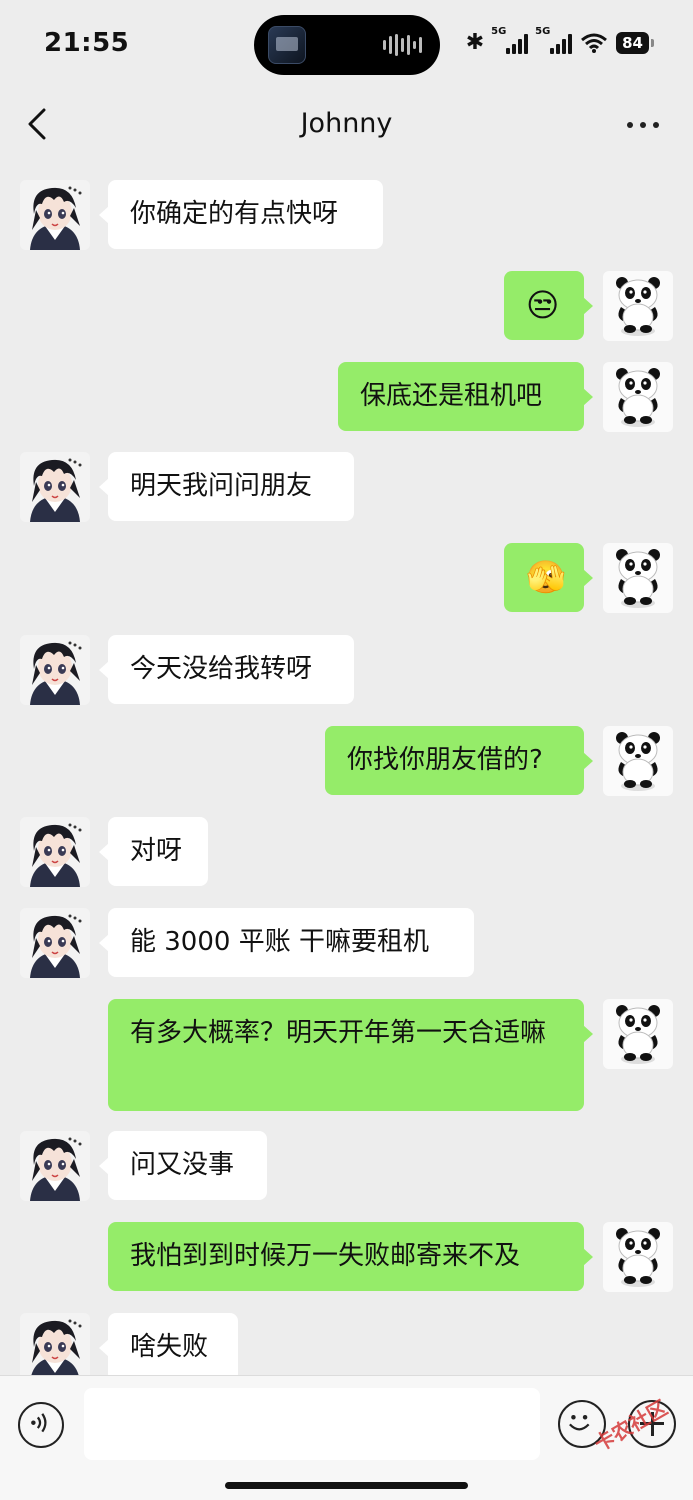  I want to click on cellular-signal-2-icon: 5G, so click(554, 40).